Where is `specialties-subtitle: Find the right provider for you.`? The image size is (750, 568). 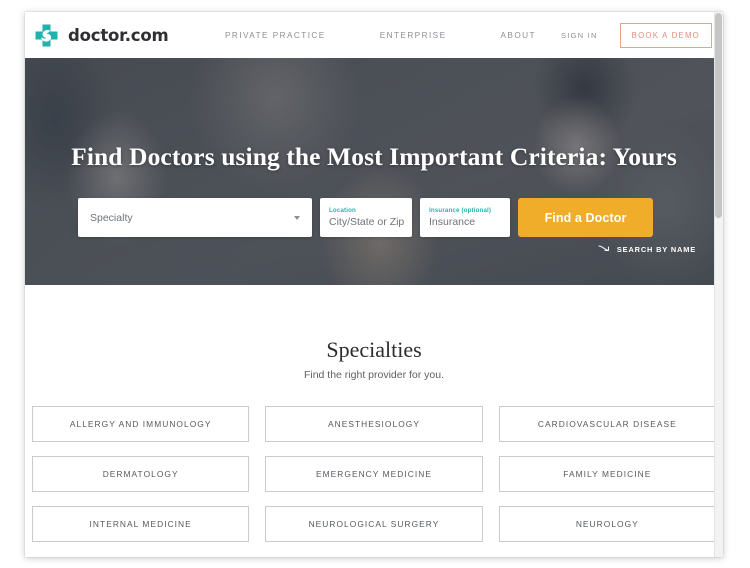 specialties-subtitle: Find the right provider for you. is located at coordinates (374, 375).